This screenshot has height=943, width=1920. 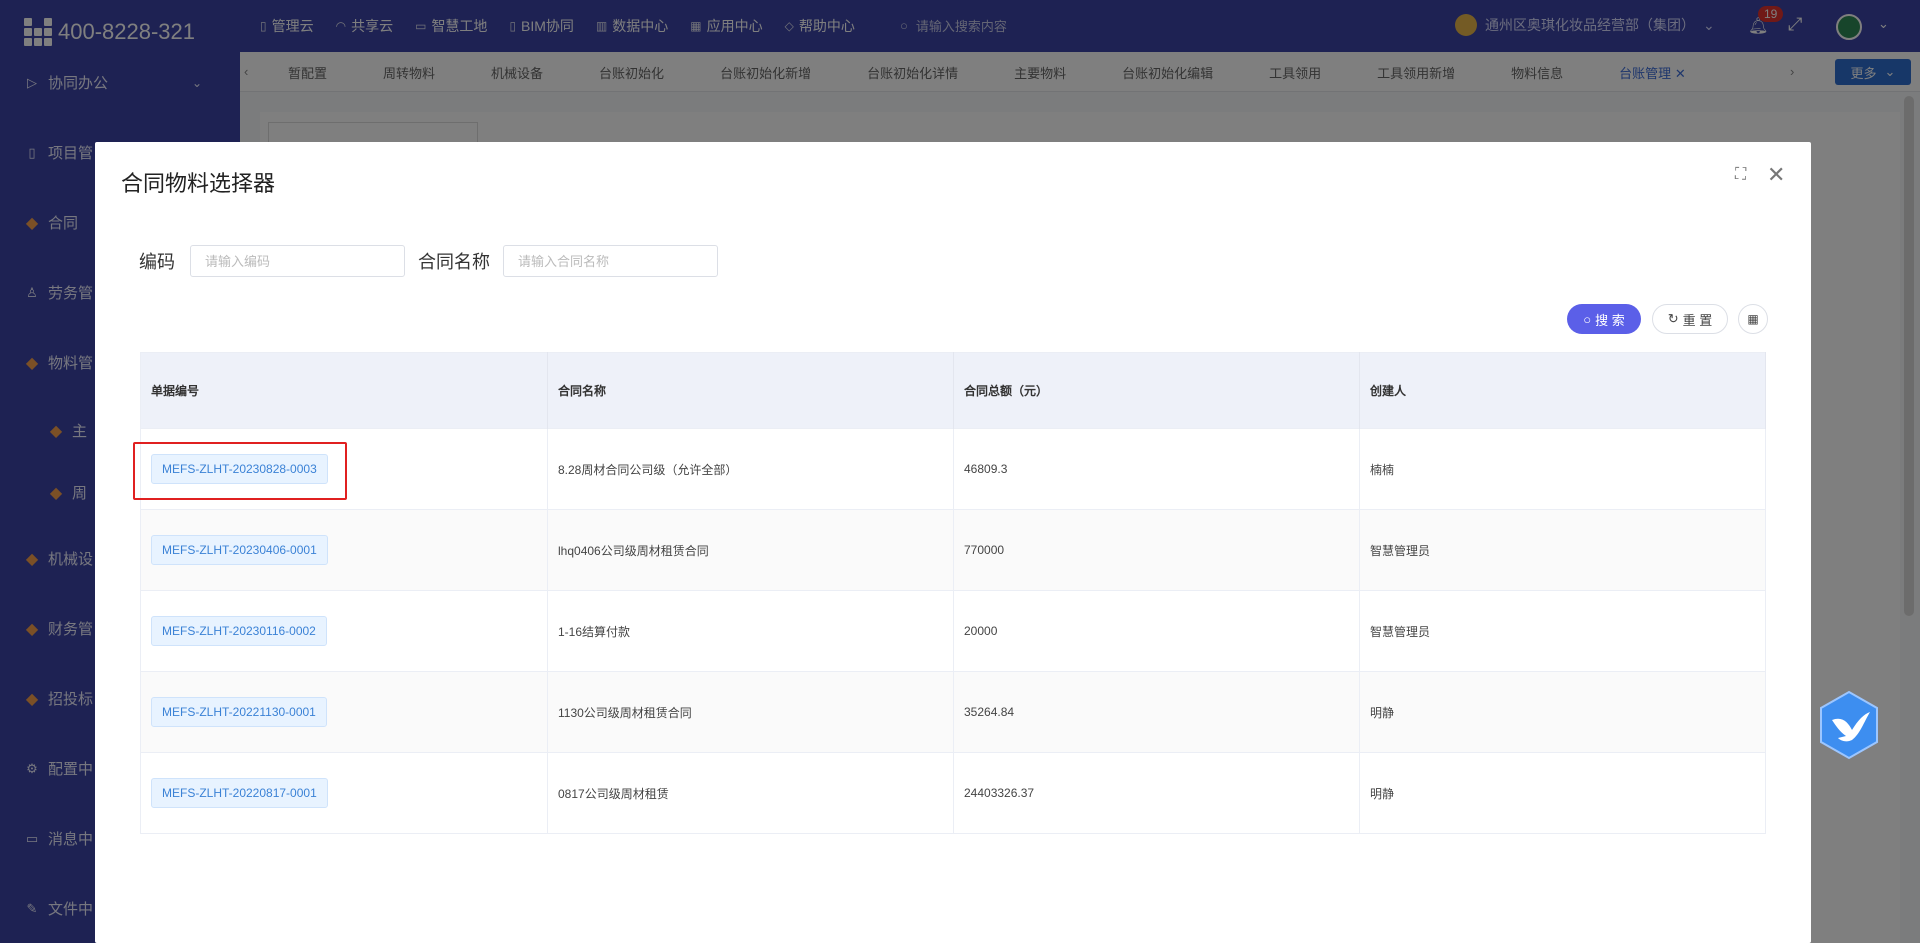 I want to click on contract-name-label: 合同名称, so click(x=454, y=262).